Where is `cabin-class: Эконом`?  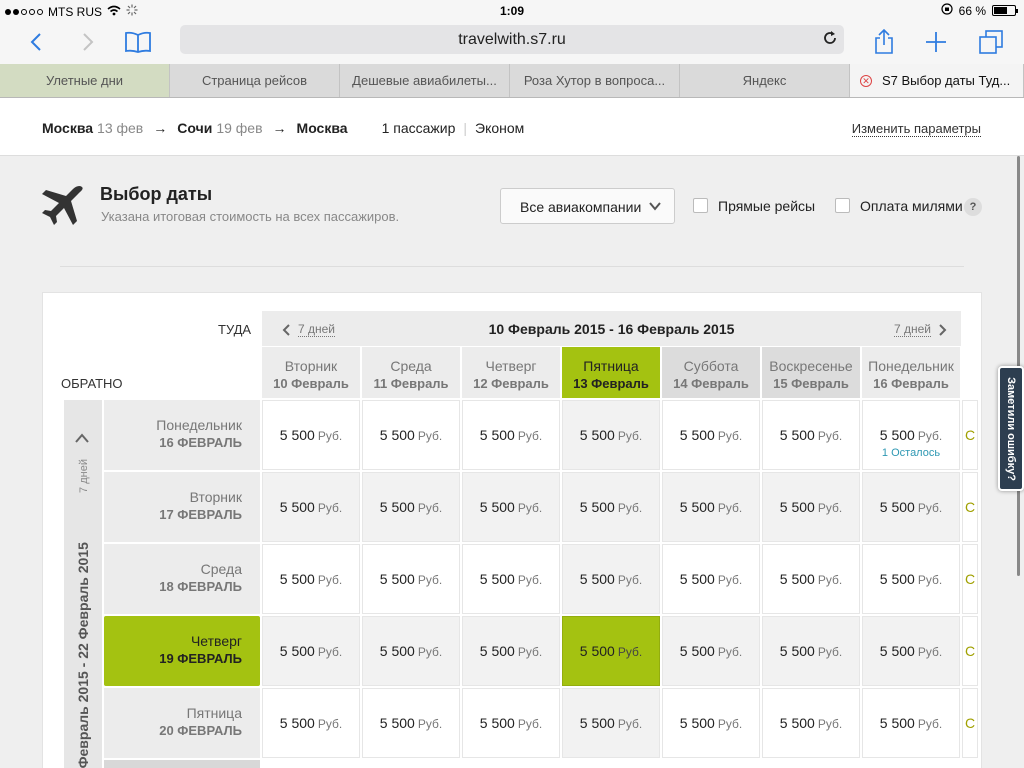 cabin-class: Эконом is located at coordinates (500, 128).